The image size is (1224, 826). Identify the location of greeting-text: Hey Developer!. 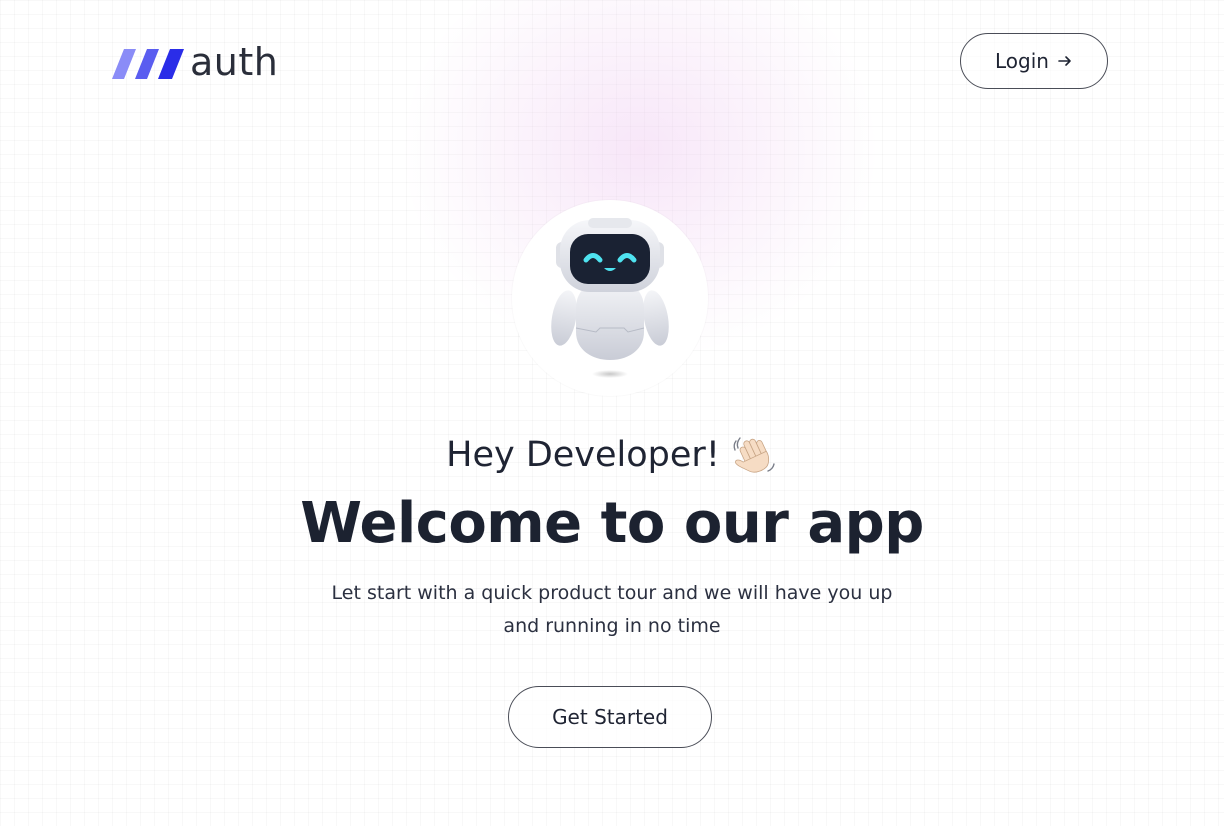
(583, 455).